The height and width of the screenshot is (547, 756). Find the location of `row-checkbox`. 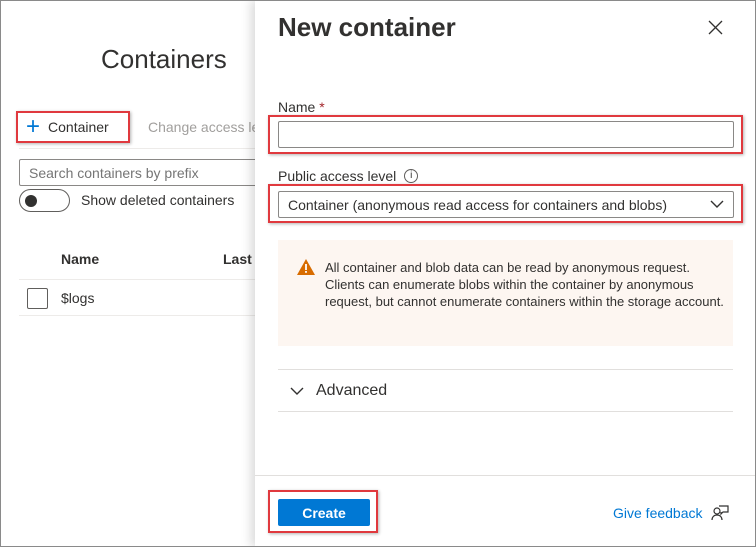

row-checkbox is located at coordinates (37, 298).